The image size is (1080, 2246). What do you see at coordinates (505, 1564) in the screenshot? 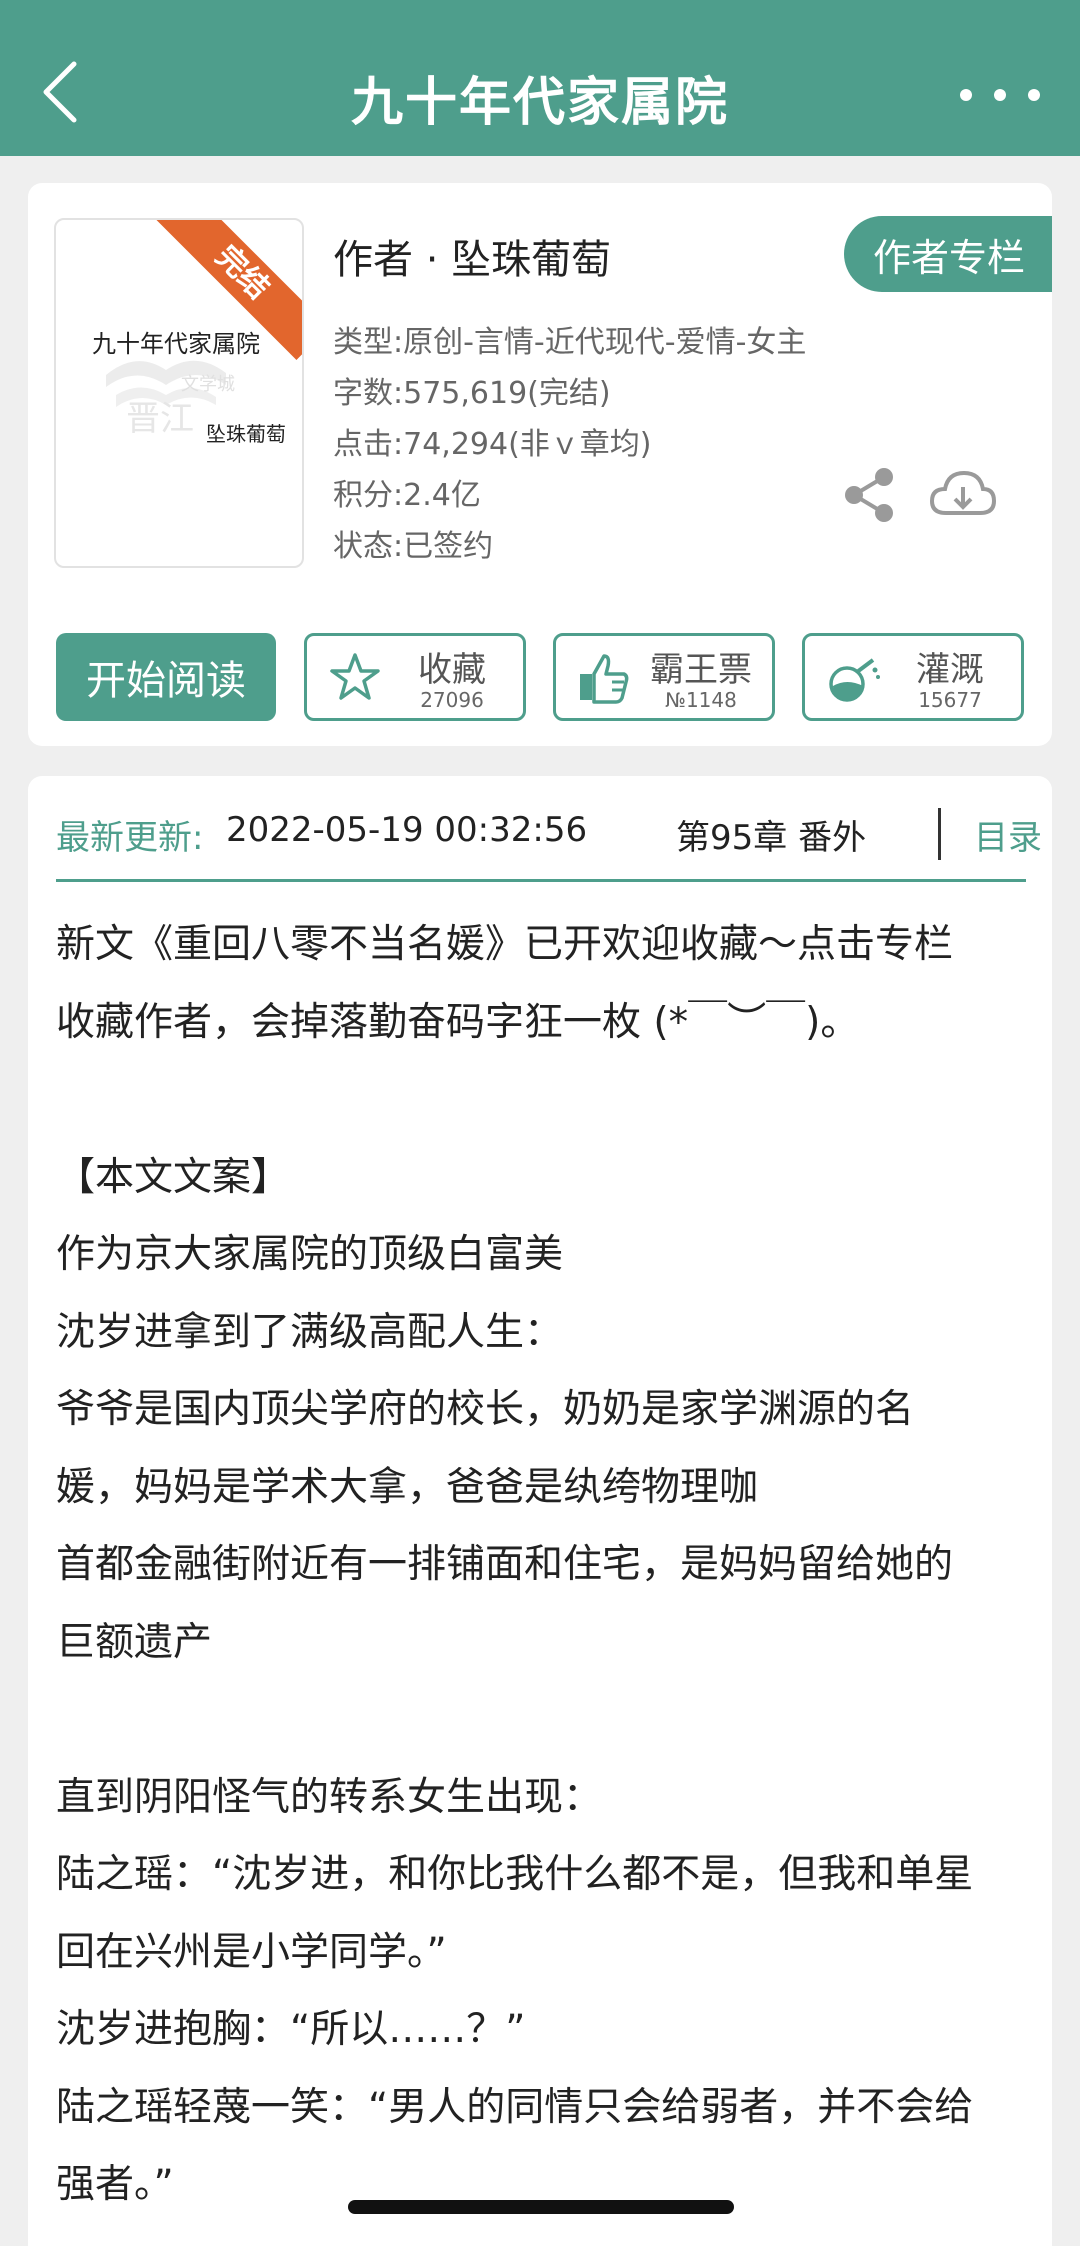
I see `synopsis-line: 首都金融街附近有一排铺面和住宅，是妈妈留给她的` at bounding box center [505, 1564].